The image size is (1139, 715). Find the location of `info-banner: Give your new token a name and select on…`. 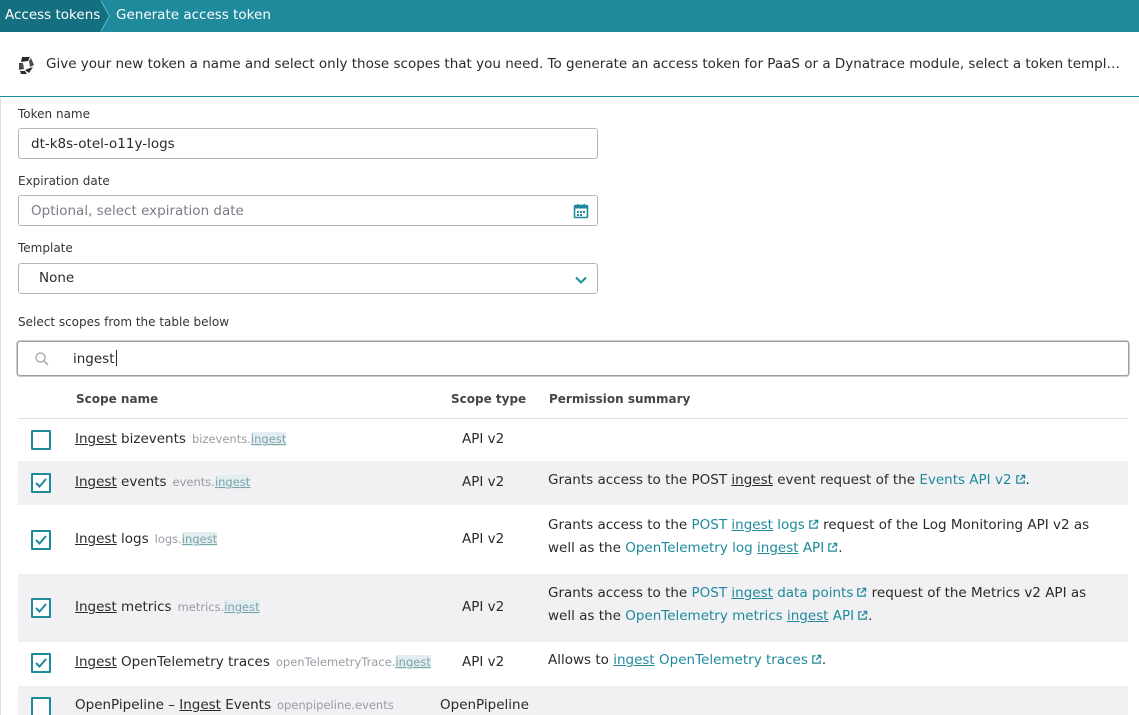

info-banner: Give your new token a name and select on… is located at coordinates (569, 64).